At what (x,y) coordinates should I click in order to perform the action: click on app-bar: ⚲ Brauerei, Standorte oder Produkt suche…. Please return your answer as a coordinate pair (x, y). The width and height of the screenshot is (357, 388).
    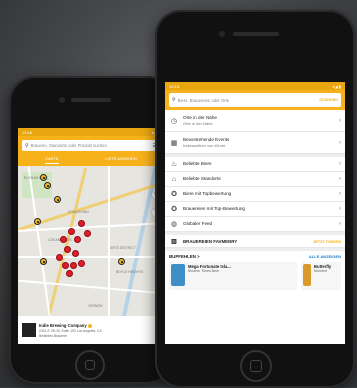
    Looking at the image, I should click on (91, 151).